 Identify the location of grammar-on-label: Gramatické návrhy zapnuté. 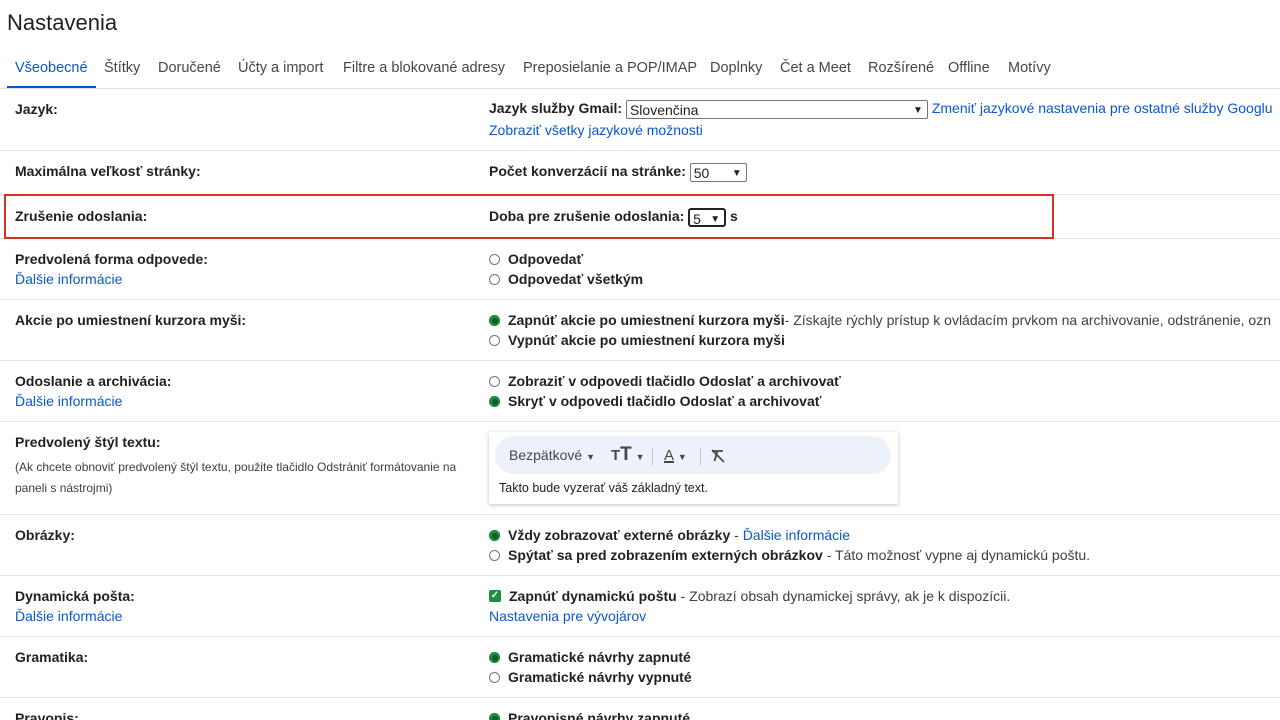
(599, 657).